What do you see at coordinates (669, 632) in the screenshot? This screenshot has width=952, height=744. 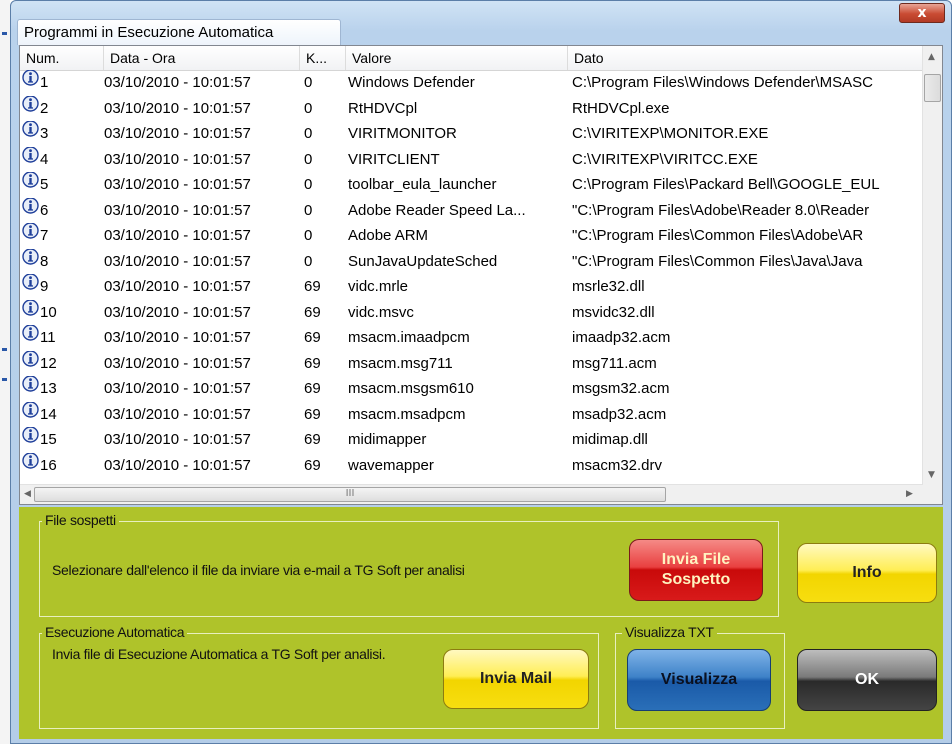 I see `group-label-visualizza-txt: Visualizza TXT` at bounding box center [669, 632].